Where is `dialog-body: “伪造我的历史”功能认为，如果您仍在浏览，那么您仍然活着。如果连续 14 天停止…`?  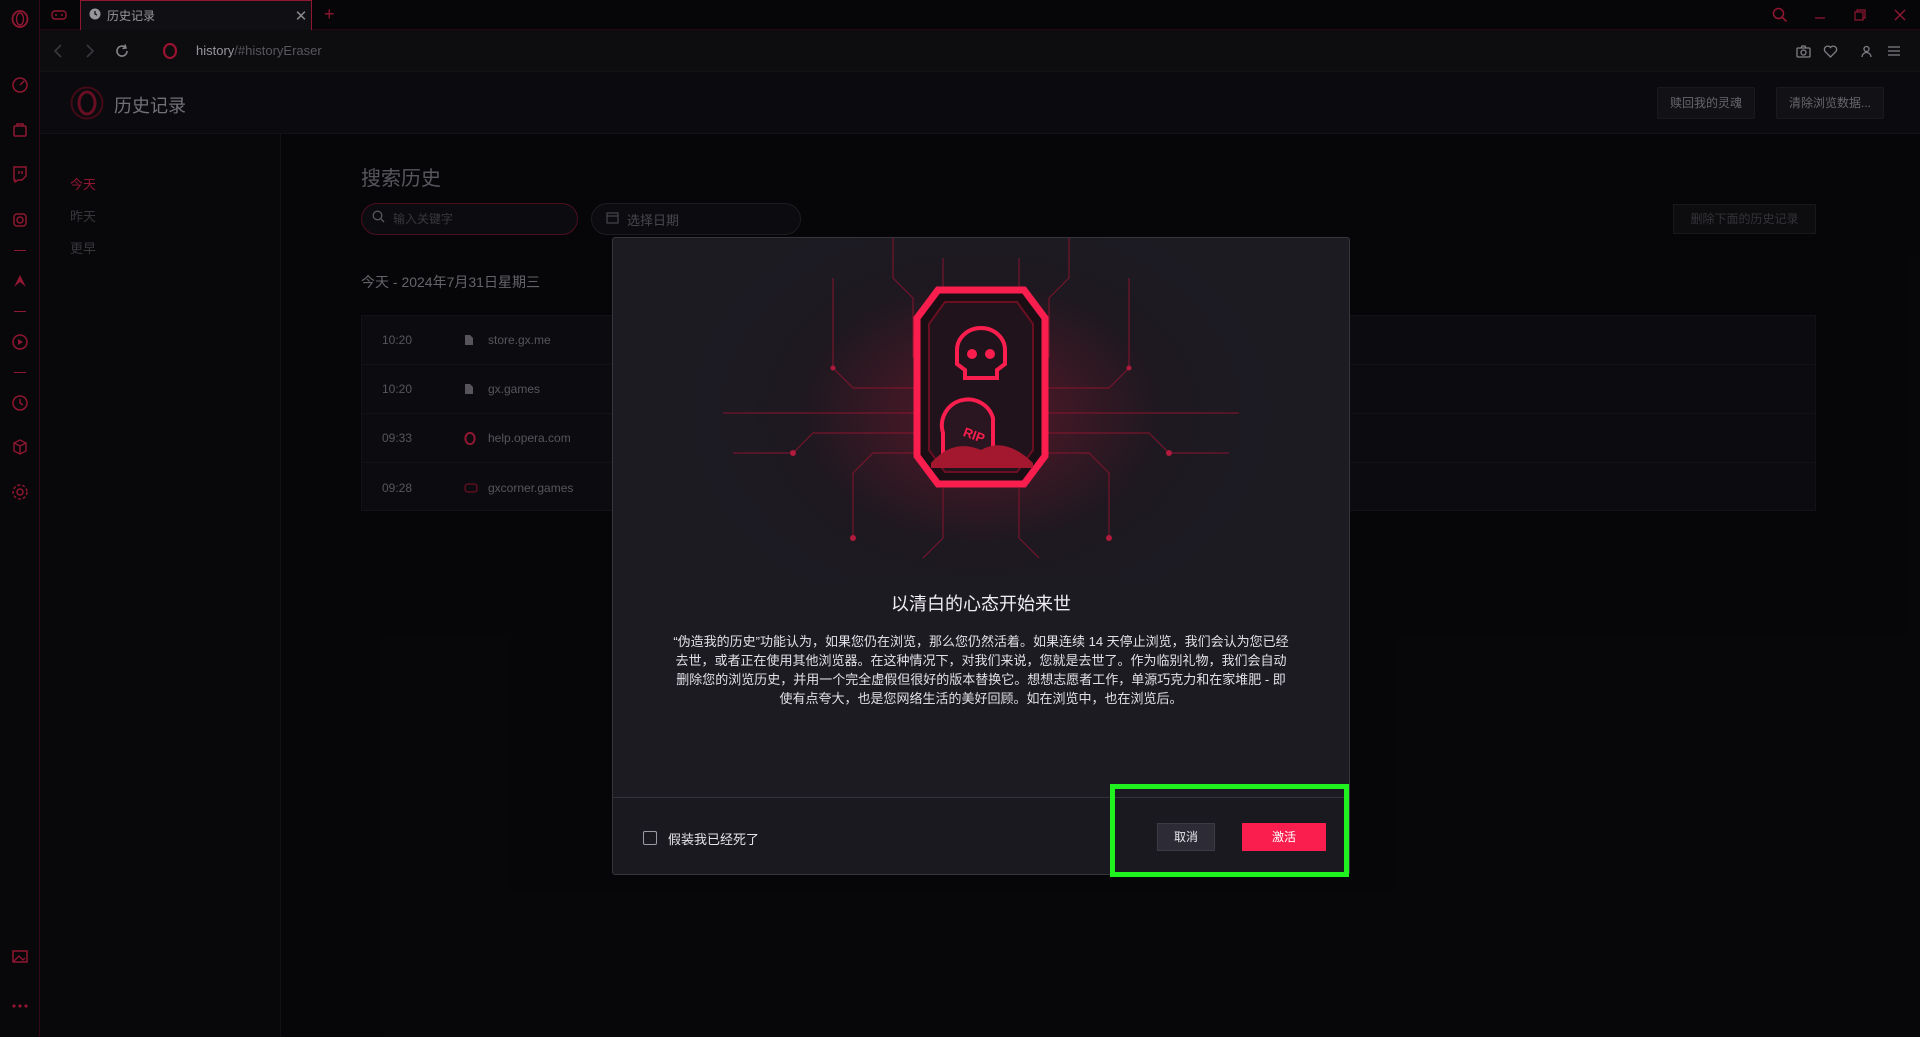
dialog-body: “伪造我的历史”功能认为，如果您仍在浏览，那么您仍然活着。如果连续 14 天停止… is located at coordinates (981, 670).